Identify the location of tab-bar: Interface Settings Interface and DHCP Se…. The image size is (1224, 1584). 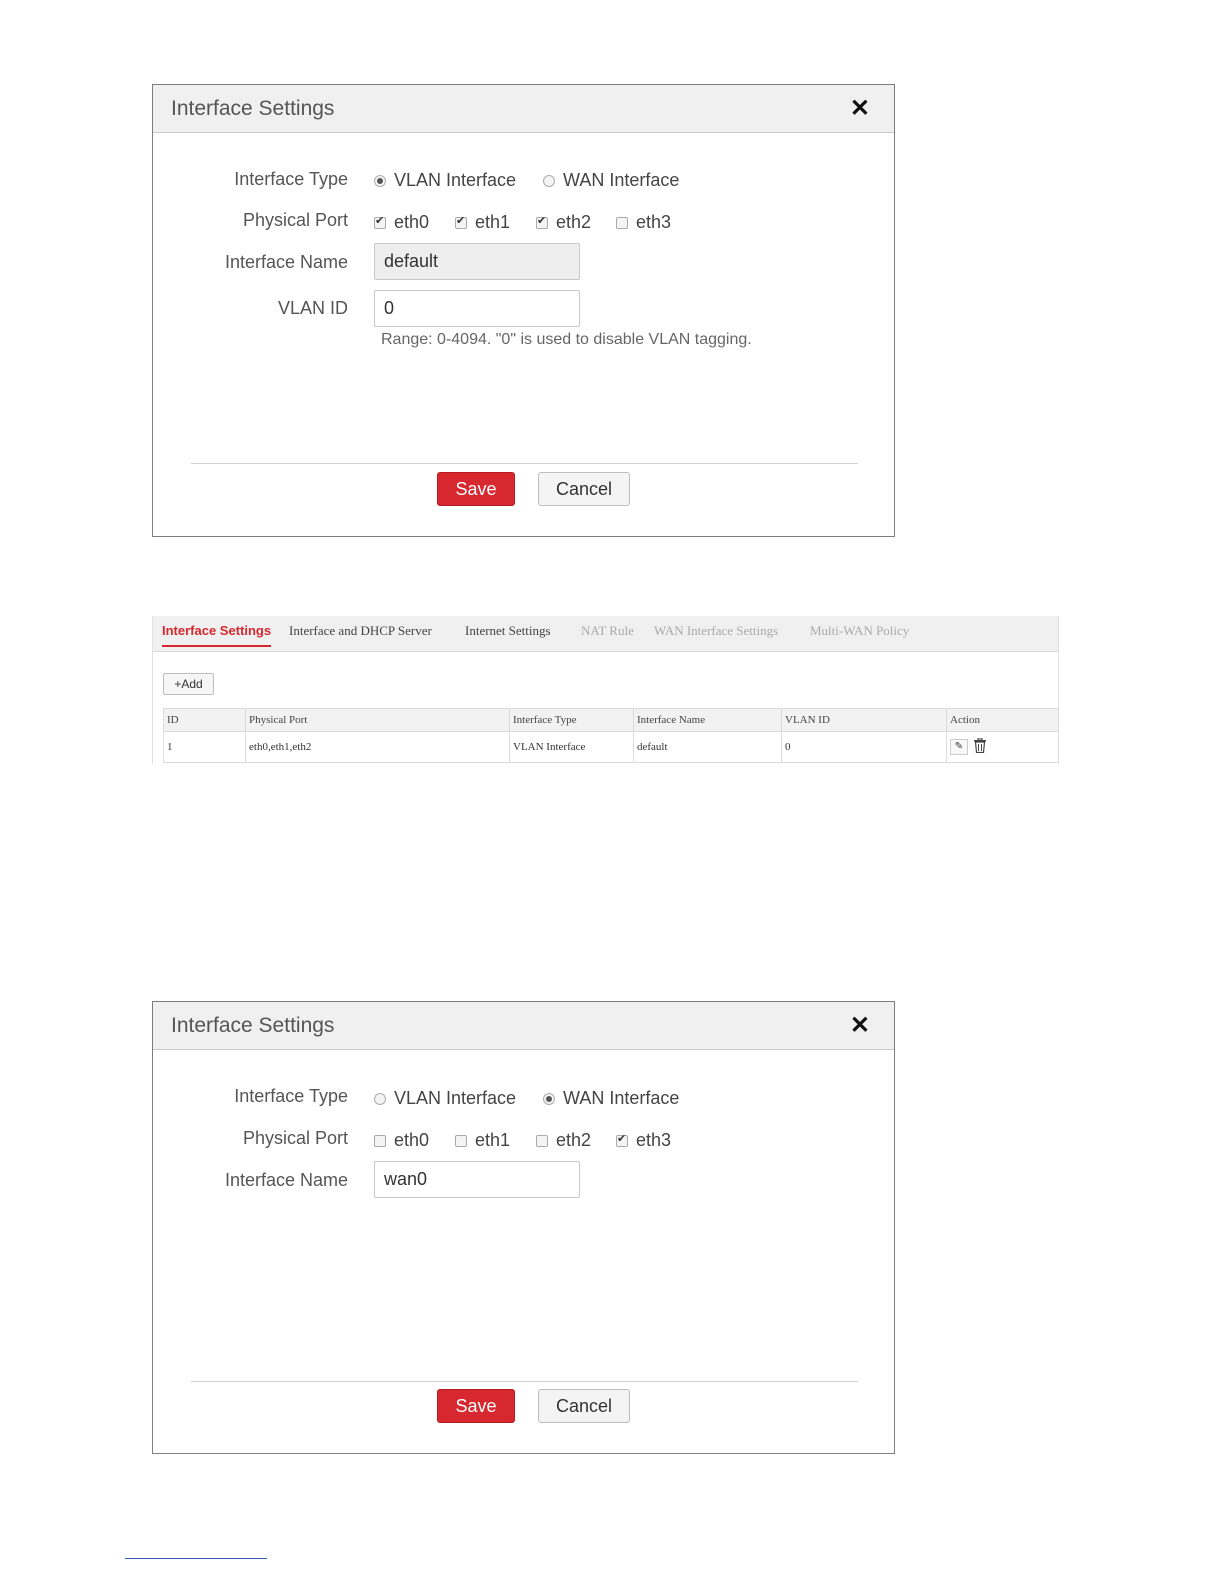
(605, 634).